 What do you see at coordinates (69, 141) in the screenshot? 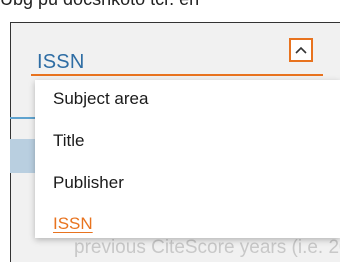
I see `menu-item-title: Title` at bounding box center [69, 141].